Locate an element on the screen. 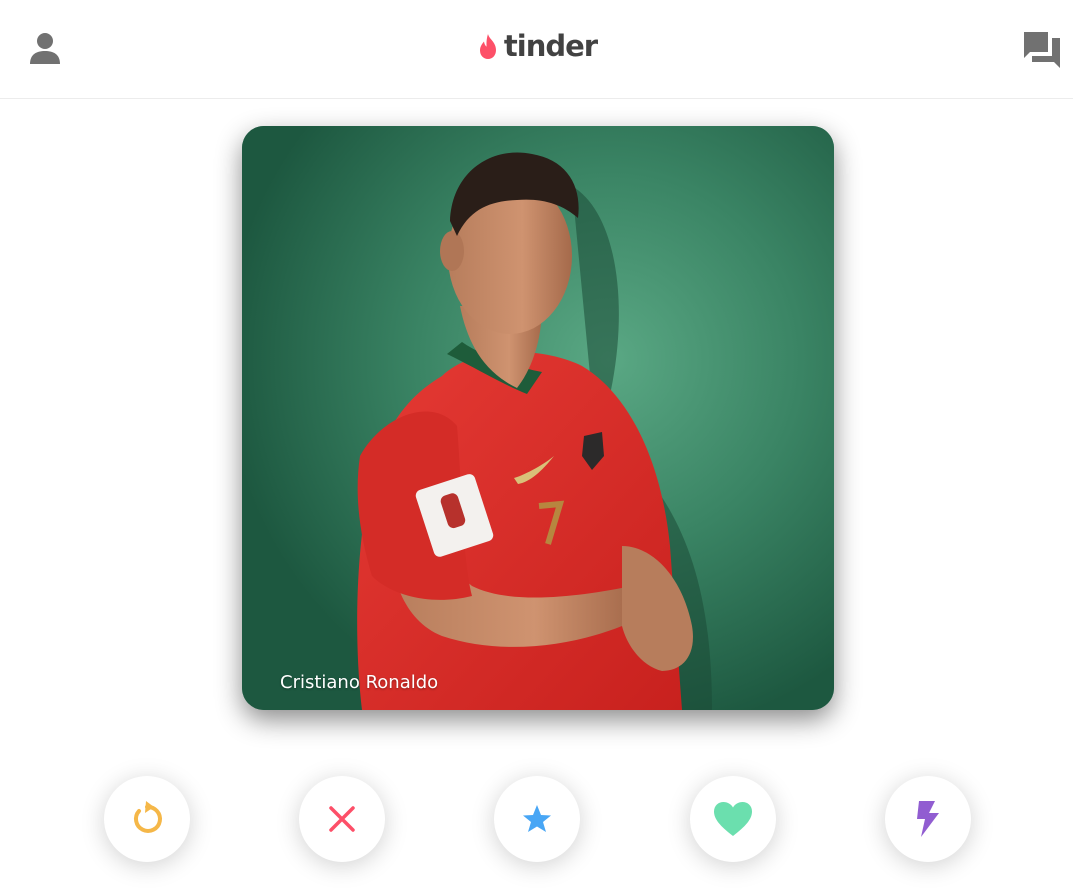 Image resolution: width=1073 pixels, height=888 pixels. star-icon is located at coordinates (537, 818).